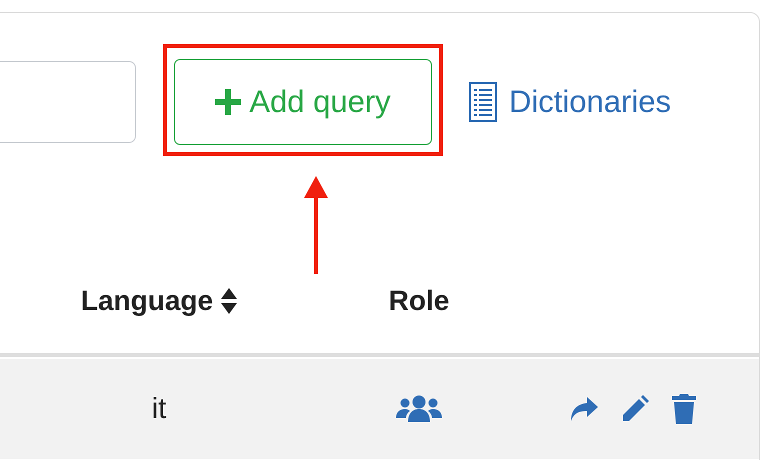 Image resolution: width=778 pixels, height=460 pixels. I want to click on share-icon, so click(584, 409).